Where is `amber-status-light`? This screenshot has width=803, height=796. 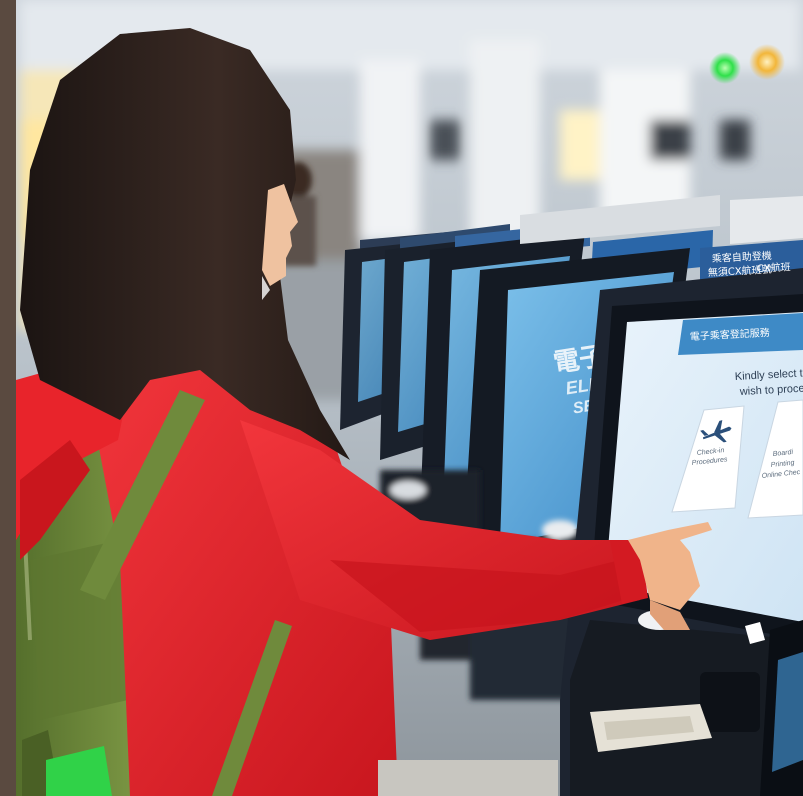
amber-status-light is located at coordinates (767, 62).